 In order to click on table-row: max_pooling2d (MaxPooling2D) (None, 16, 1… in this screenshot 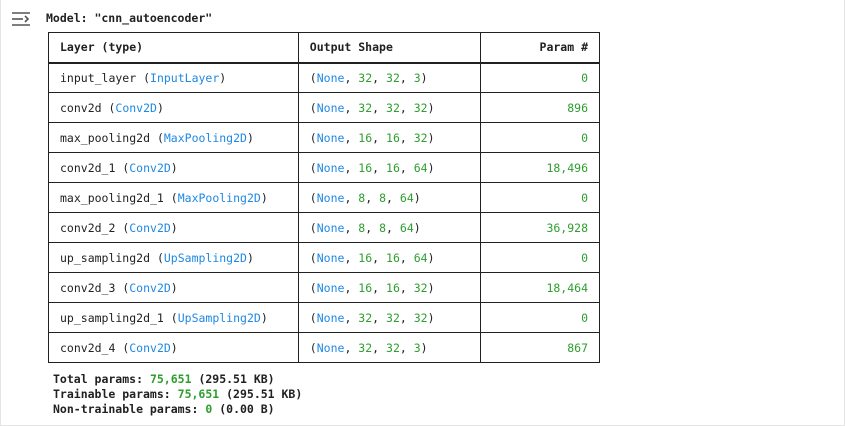, I will do `click(324, 137)`.